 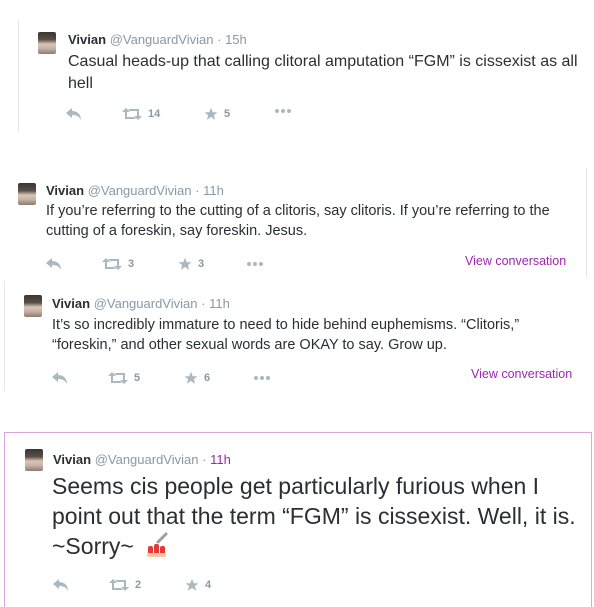 I want to click on like-count: 3, so click(x=201, y=264).